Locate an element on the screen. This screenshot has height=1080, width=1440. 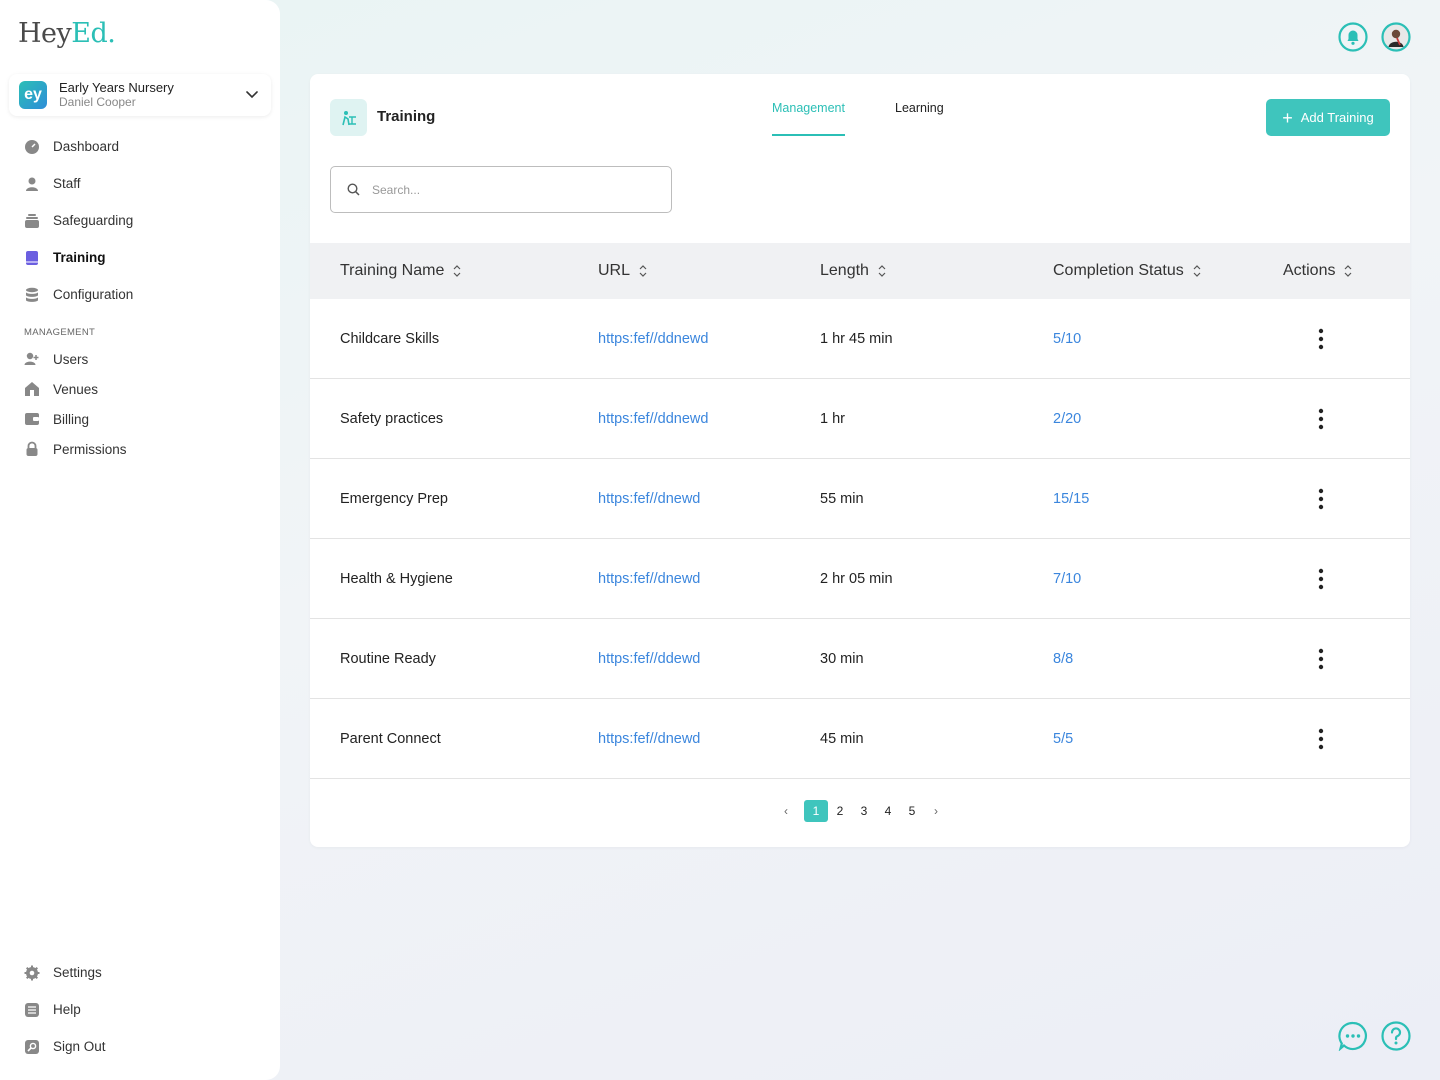
search-icon is located at coordinates (353, 189).